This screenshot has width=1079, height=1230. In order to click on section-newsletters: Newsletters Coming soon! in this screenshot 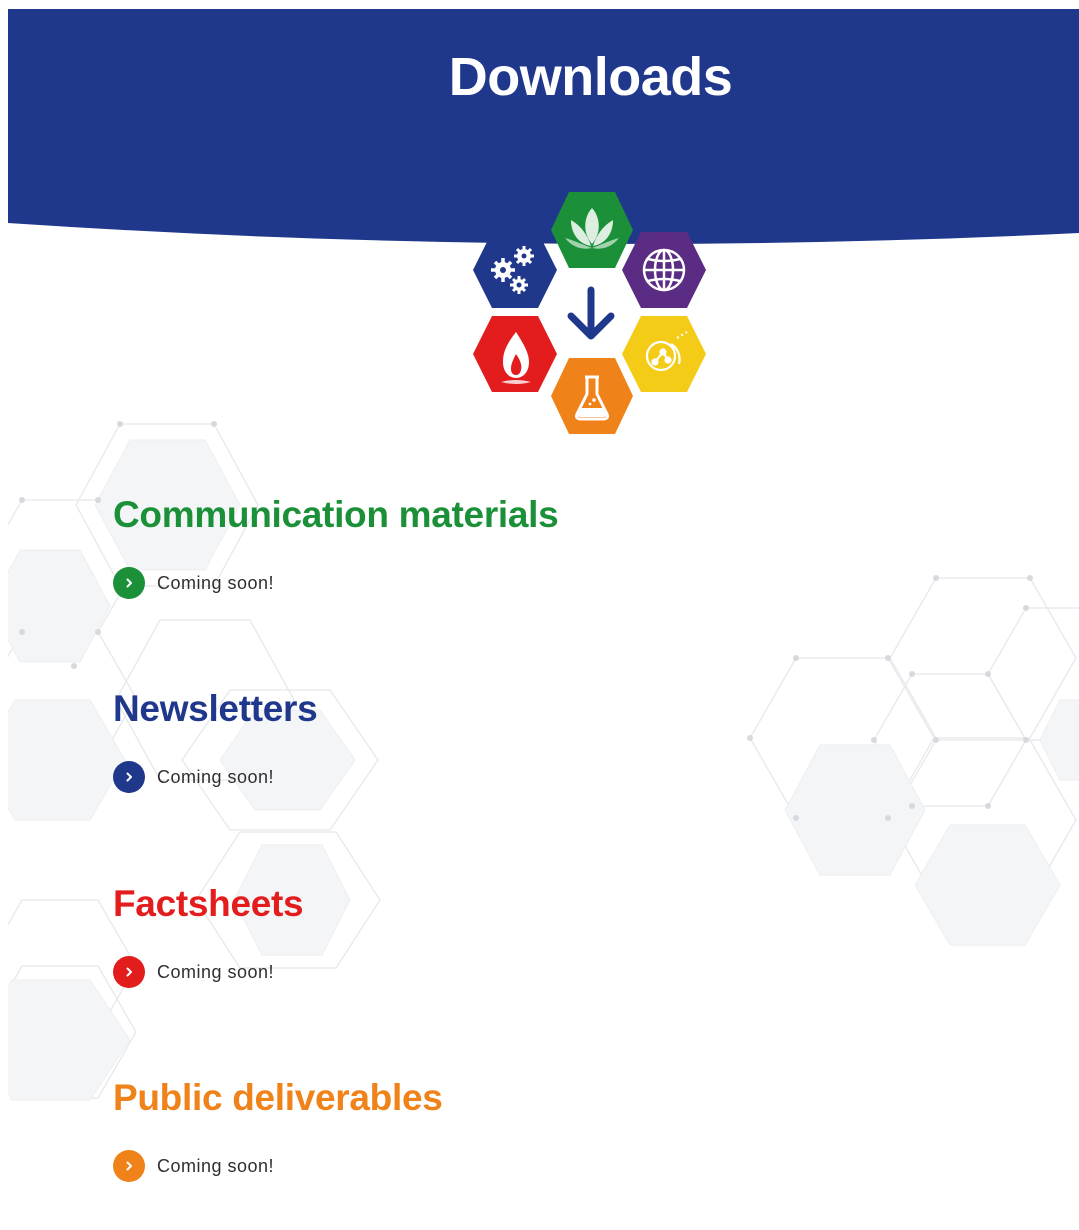, I will do `click(215, 740)`.